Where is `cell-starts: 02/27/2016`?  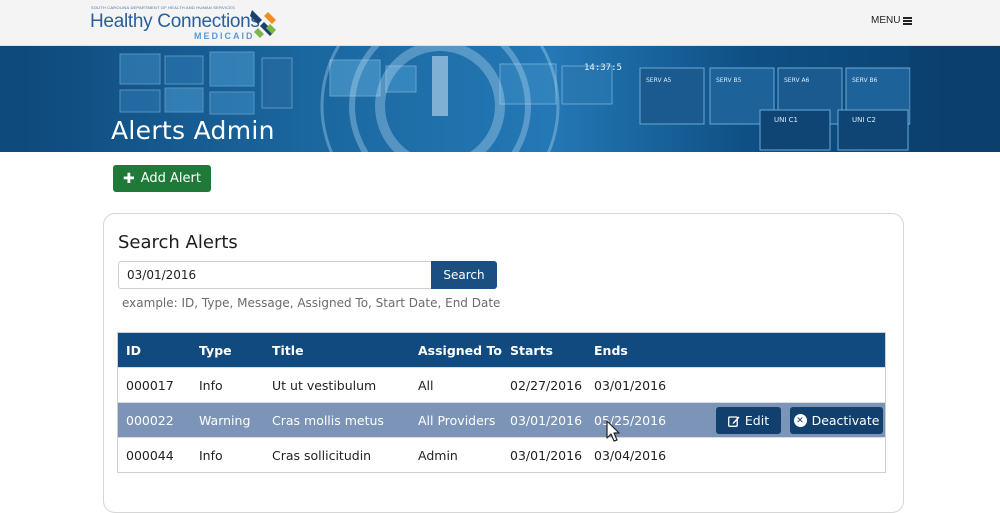 cell-starts: 02/27/2016 is located at coordinates (546, 385).